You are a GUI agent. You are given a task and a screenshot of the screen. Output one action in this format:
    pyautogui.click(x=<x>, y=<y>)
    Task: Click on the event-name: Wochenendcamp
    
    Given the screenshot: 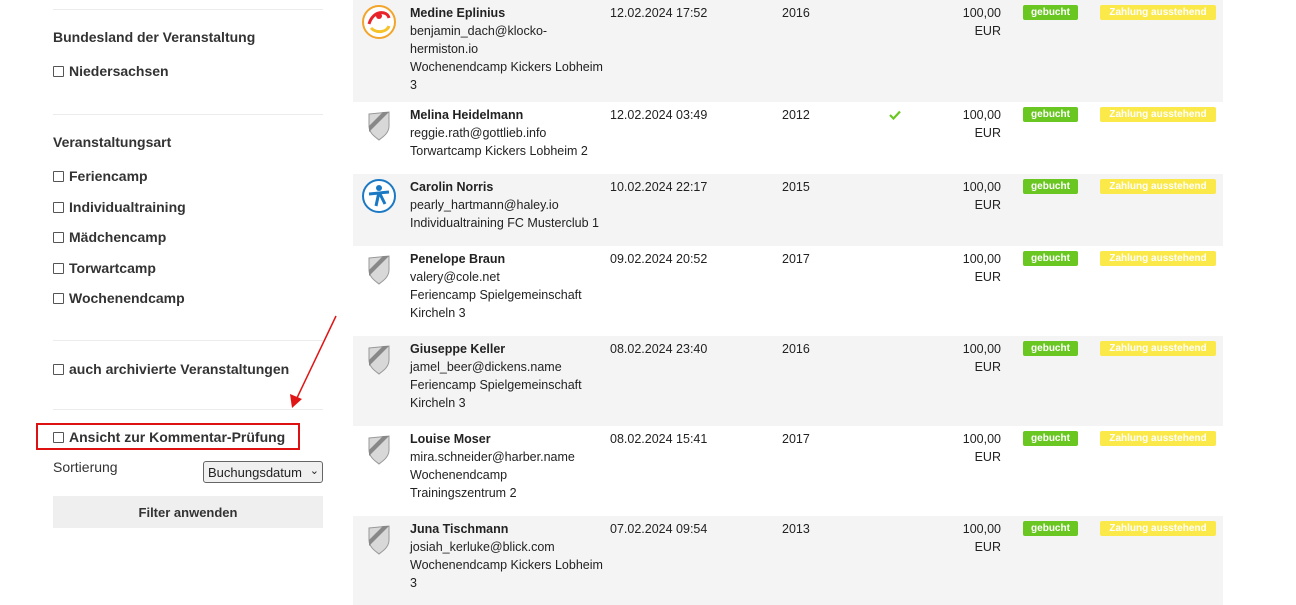 What is the action you would take?
    pyautogui.click(x=459, y=475)
    